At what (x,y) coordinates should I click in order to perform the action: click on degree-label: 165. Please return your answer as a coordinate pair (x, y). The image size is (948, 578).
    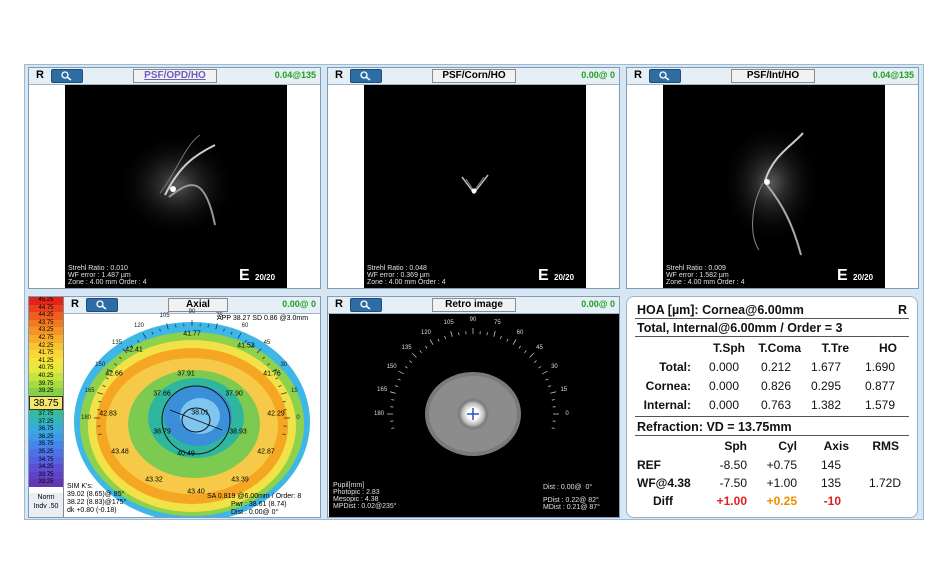
    Looking at the image, I should click on (89, 390).